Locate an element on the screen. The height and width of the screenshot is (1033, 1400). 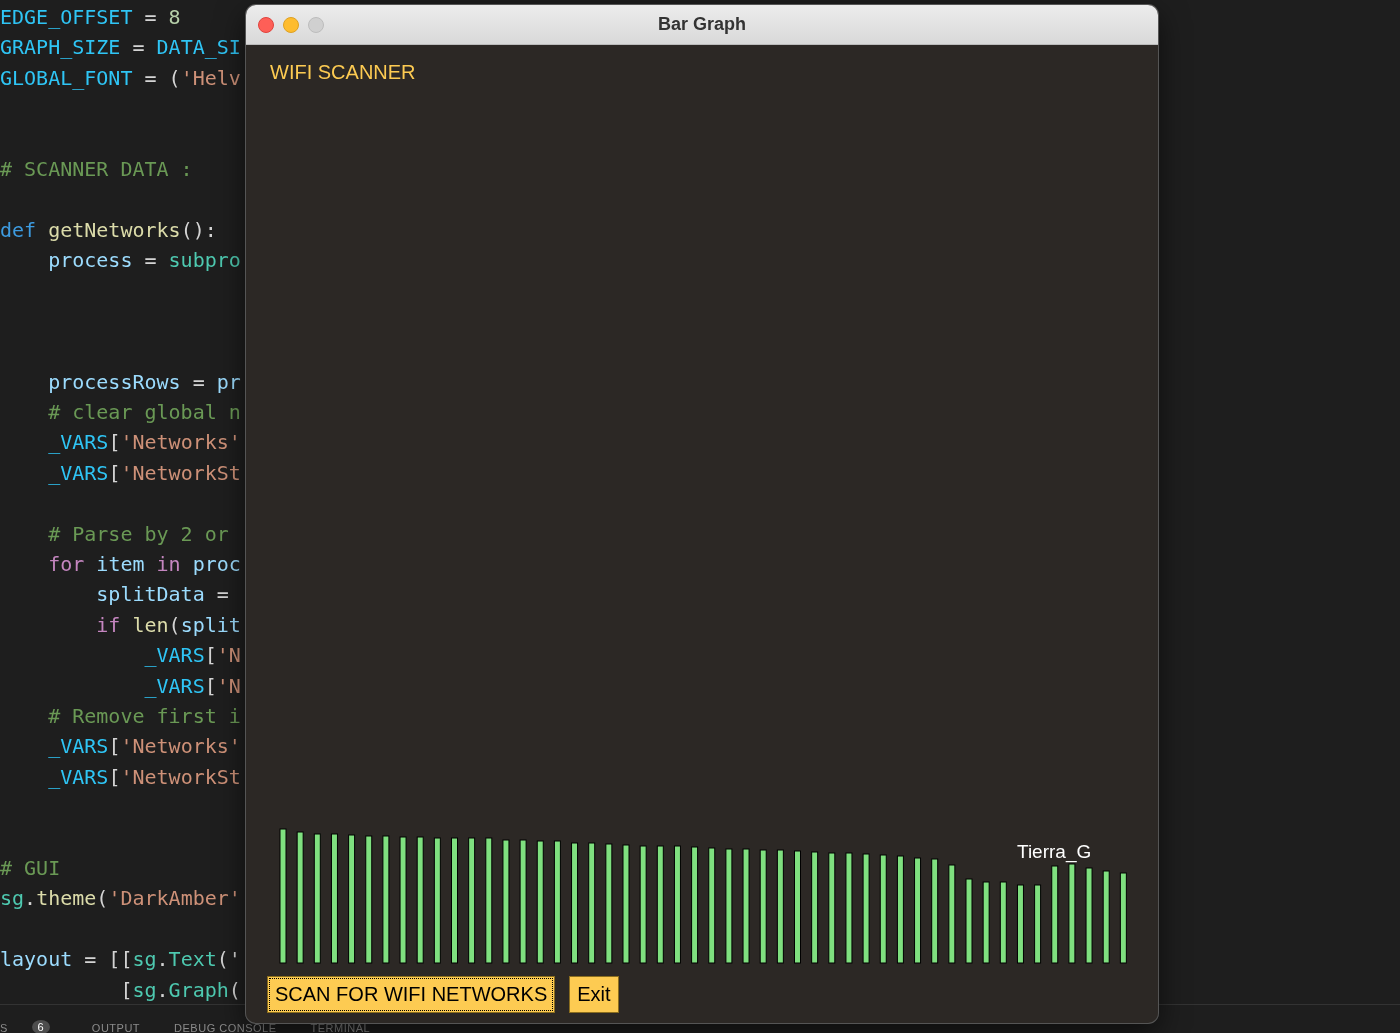
network-label: Tierra_G is located at coordinates (1054, 852).